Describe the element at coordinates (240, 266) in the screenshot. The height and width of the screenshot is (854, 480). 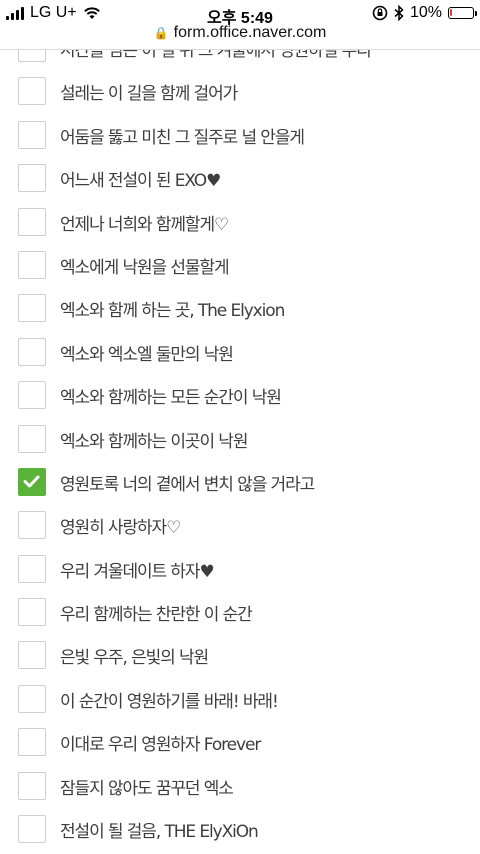
I see `option-item: 엑소에게 낙원을 선물할게` at that location.